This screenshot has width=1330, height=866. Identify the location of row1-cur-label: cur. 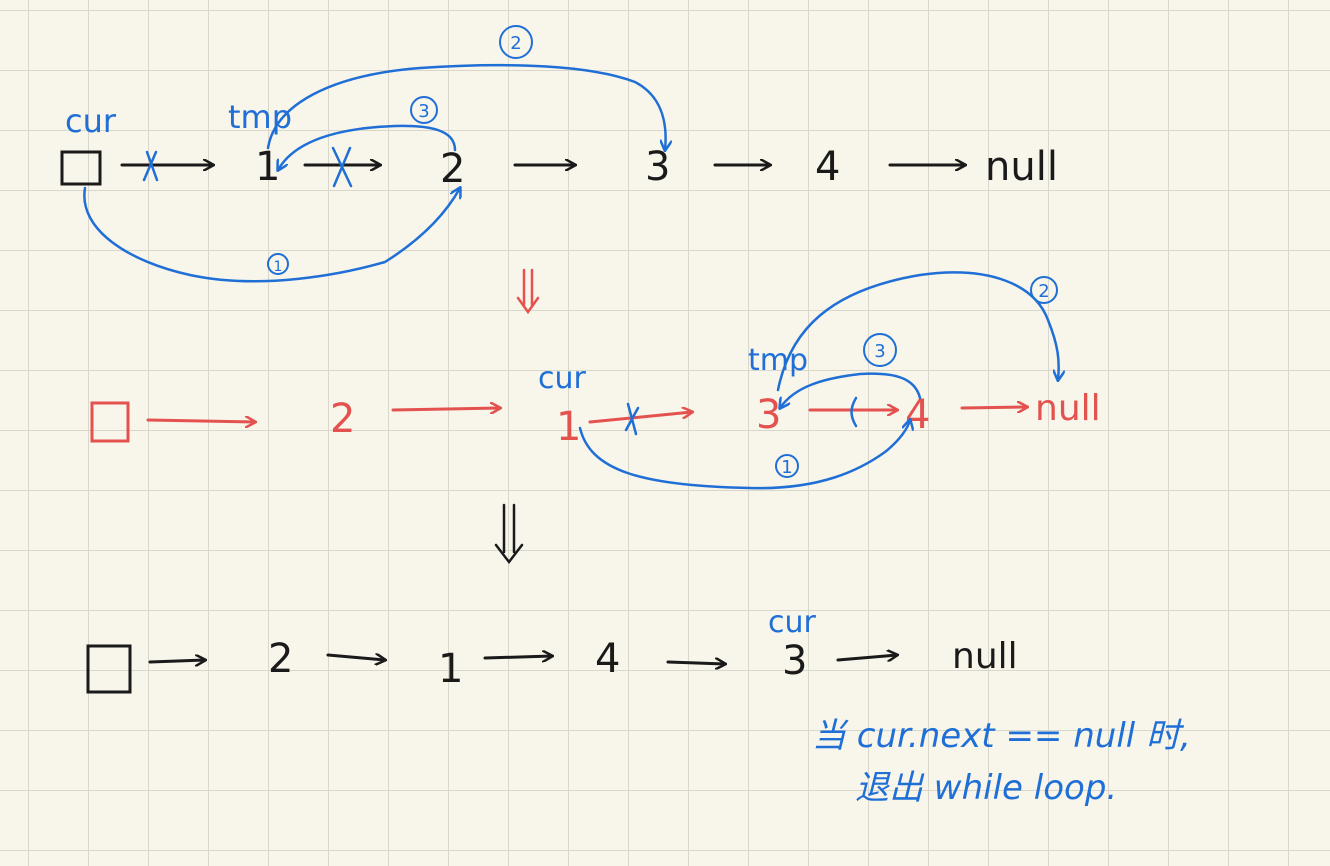
(91, 121).